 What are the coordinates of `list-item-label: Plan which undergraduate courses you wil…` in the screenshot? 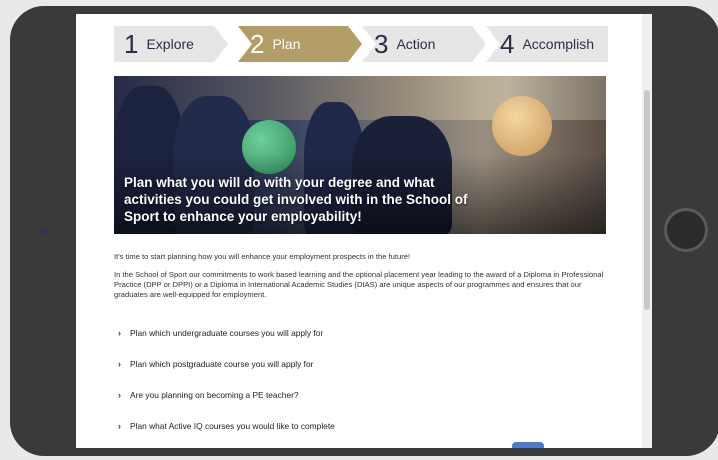 It's located at (227, 333).